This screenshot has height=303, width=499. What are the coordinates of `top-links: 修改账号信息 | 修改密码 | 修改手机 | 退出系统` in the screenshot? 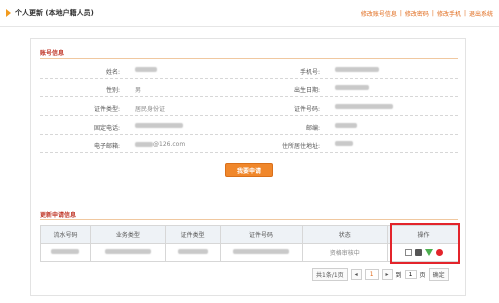 It's located at (430, 13).